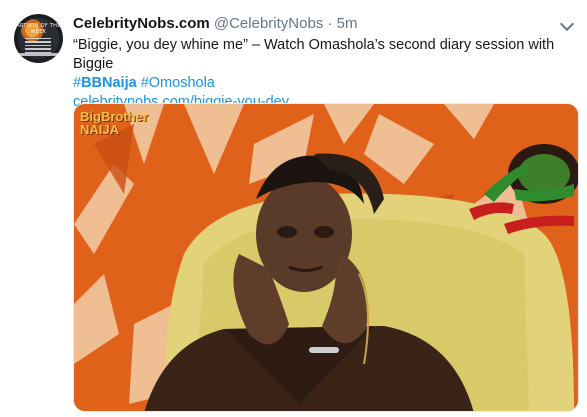 This screenshot has height=417, width=587. I want to click on tweet-header: CelebrityNobs.com @CelebrityNobs · 5m, so click(215, 24).